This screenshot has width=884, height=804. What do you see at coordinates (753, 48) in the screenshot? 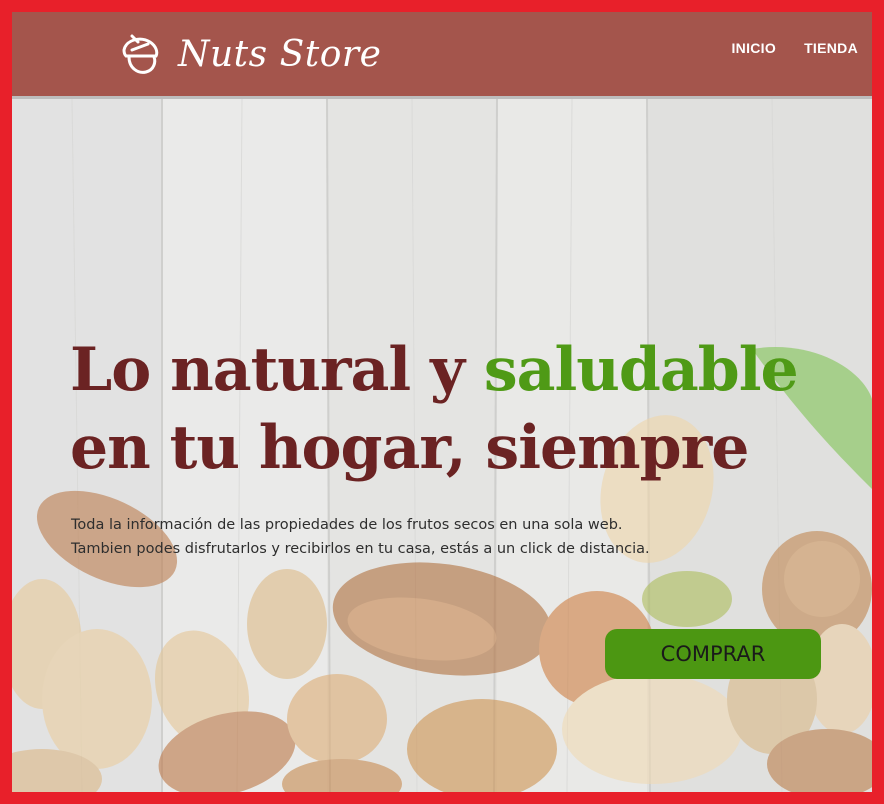
I see `nav-item-inicio: INICIO` at bounding box center [753, 48].